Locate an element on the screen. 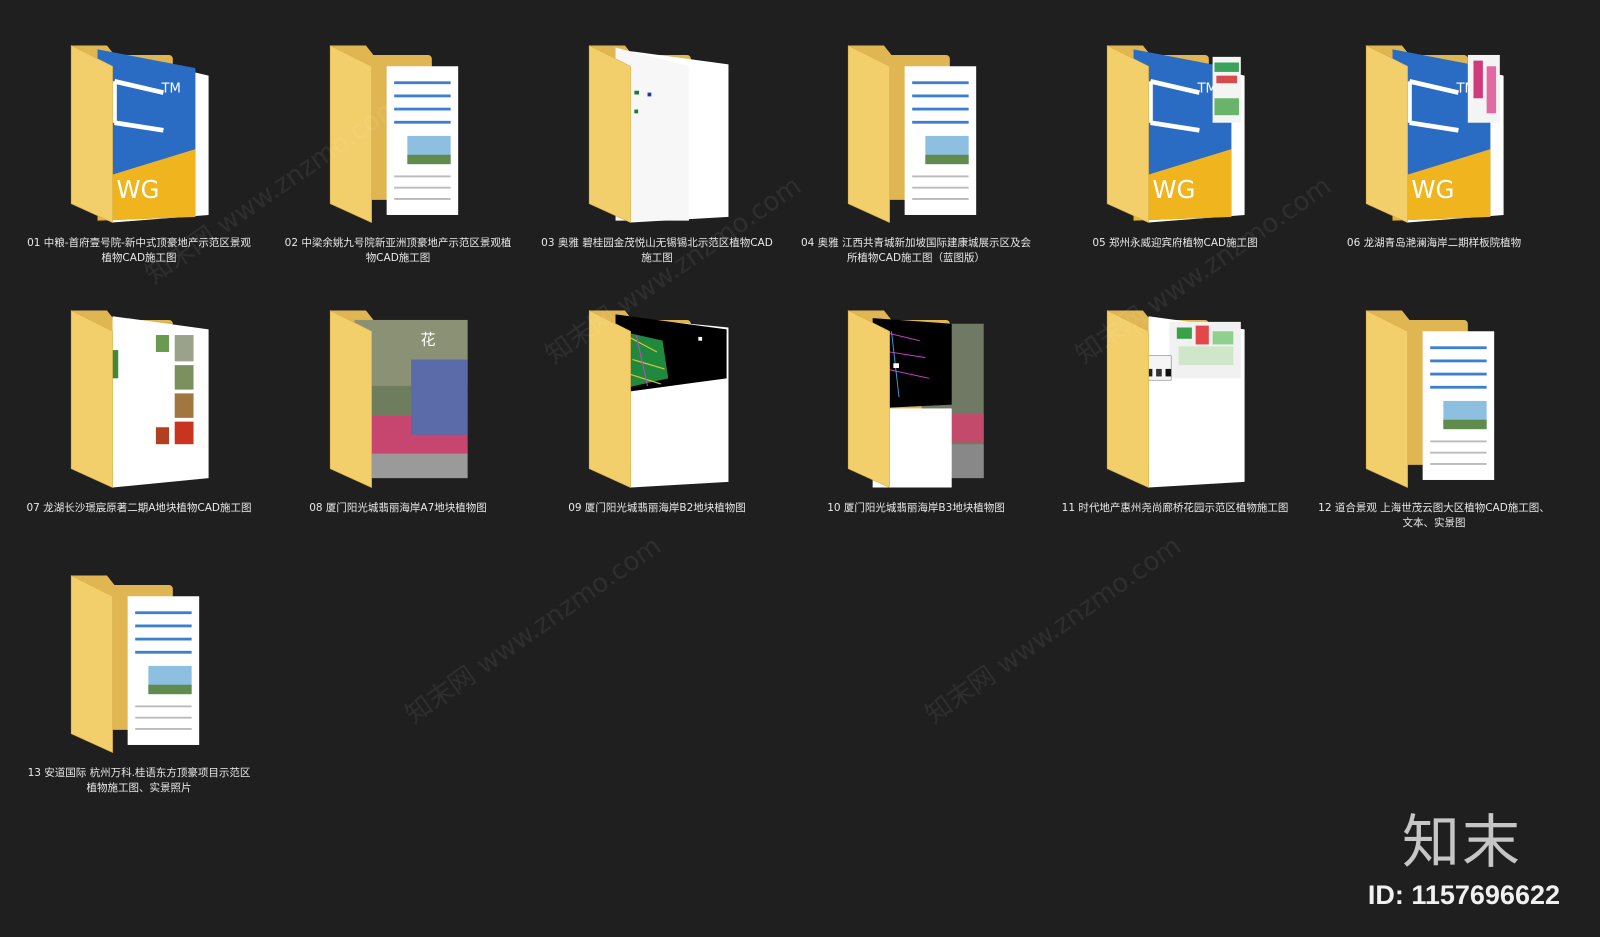 The width and height of the screenshot is (1600, 937). folder-item: TM WG 05 郑州永威迎宾府植物CAD施工图 is located at coordinates (1174, 162).